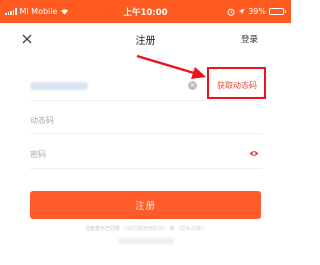 The height and width of the screenshot is (265, 320). Describe the element at coordinates (192, 85) in the screenshot. I see `clear-icon: ×` at that location.